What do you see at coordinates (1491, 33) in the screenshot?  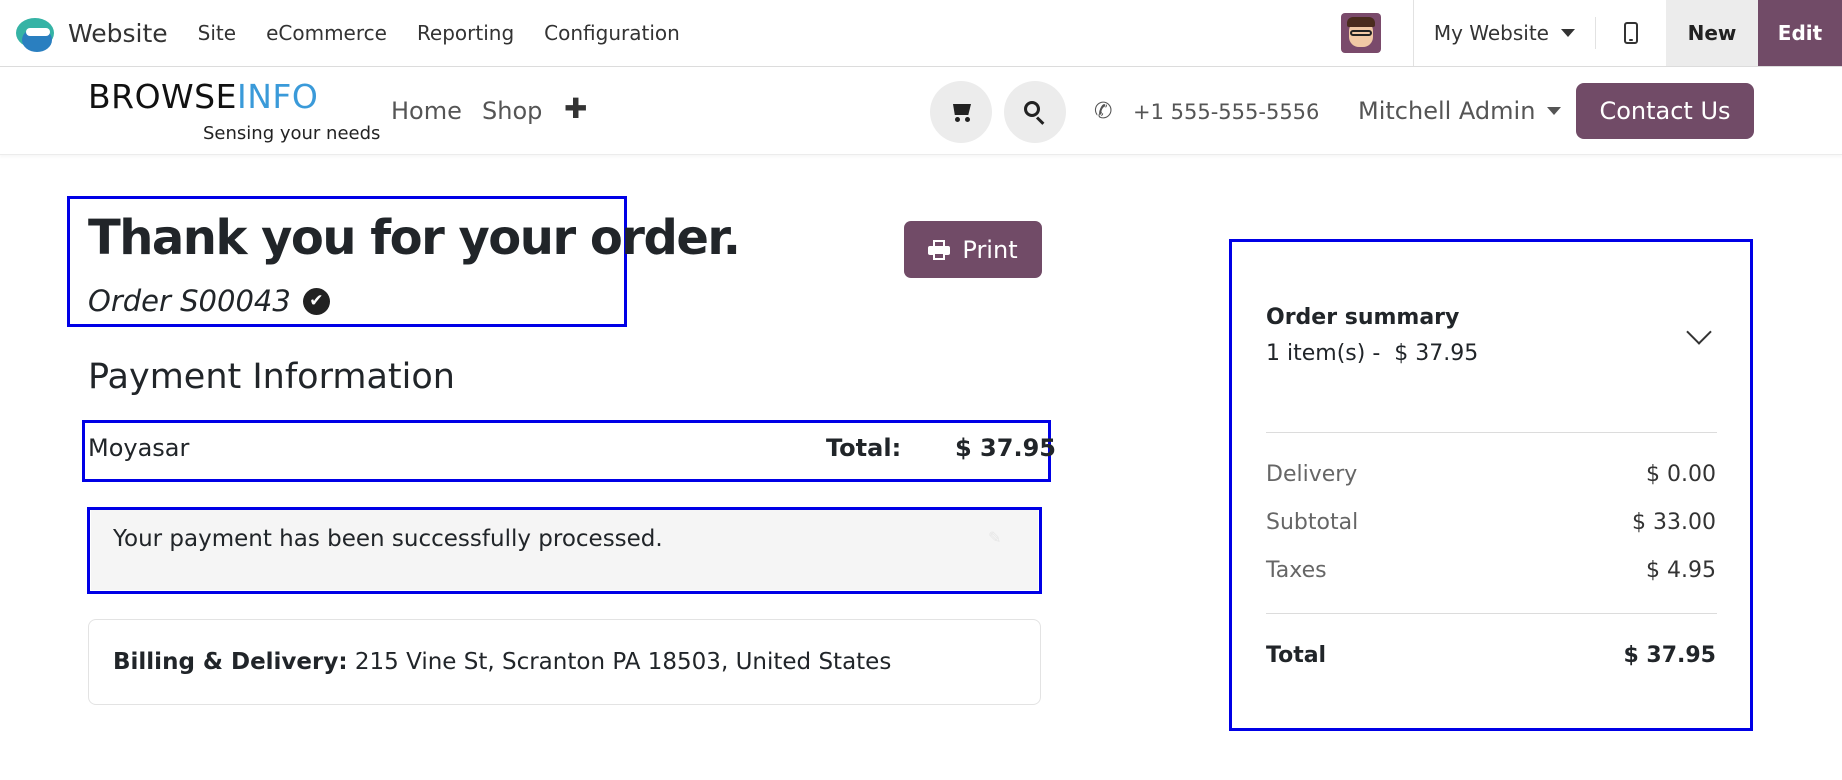 I see `website-selector-label: My Website` at bounding box center [1491, 33].